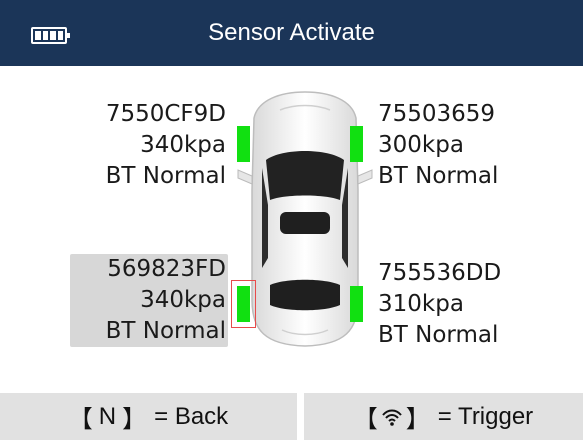 This screenshot has width=583, height=440. I want to click on sensor-pressure: 300kpa, so click(421, 145).